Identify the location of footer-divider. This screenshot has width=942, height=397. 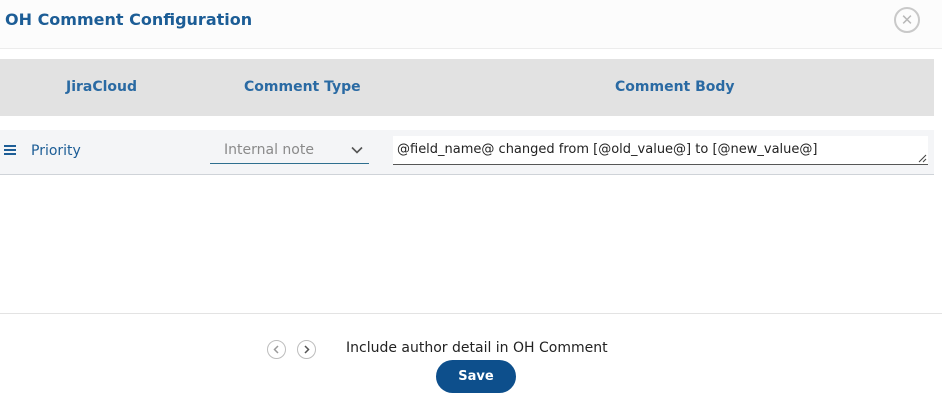
(471, 313).